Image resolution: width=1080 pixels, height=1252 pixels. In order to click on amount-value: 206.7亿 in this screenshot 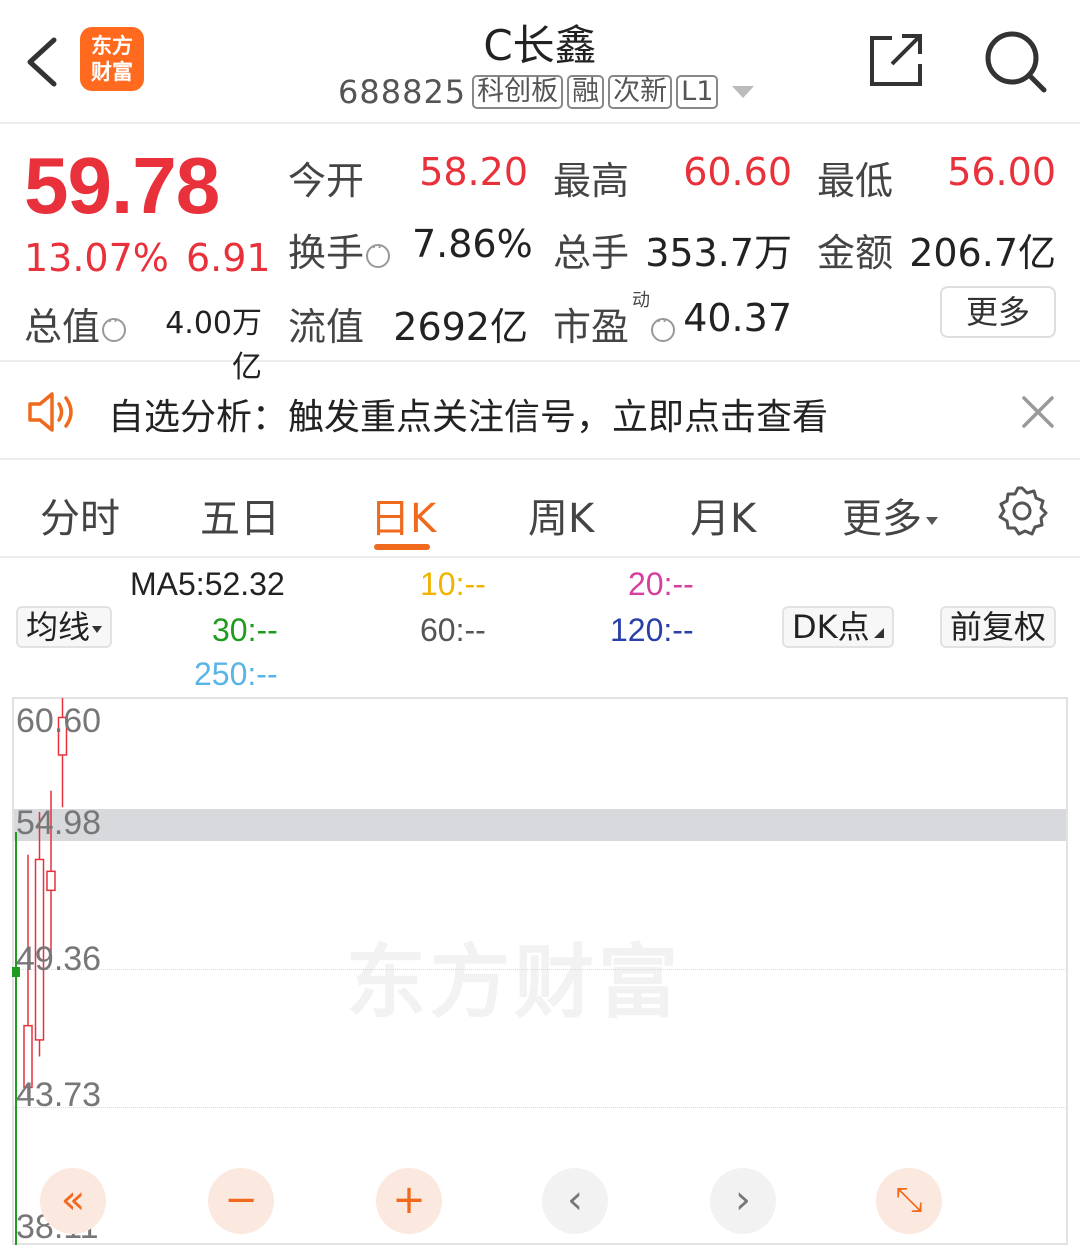, I will do `click(982, 253)`.